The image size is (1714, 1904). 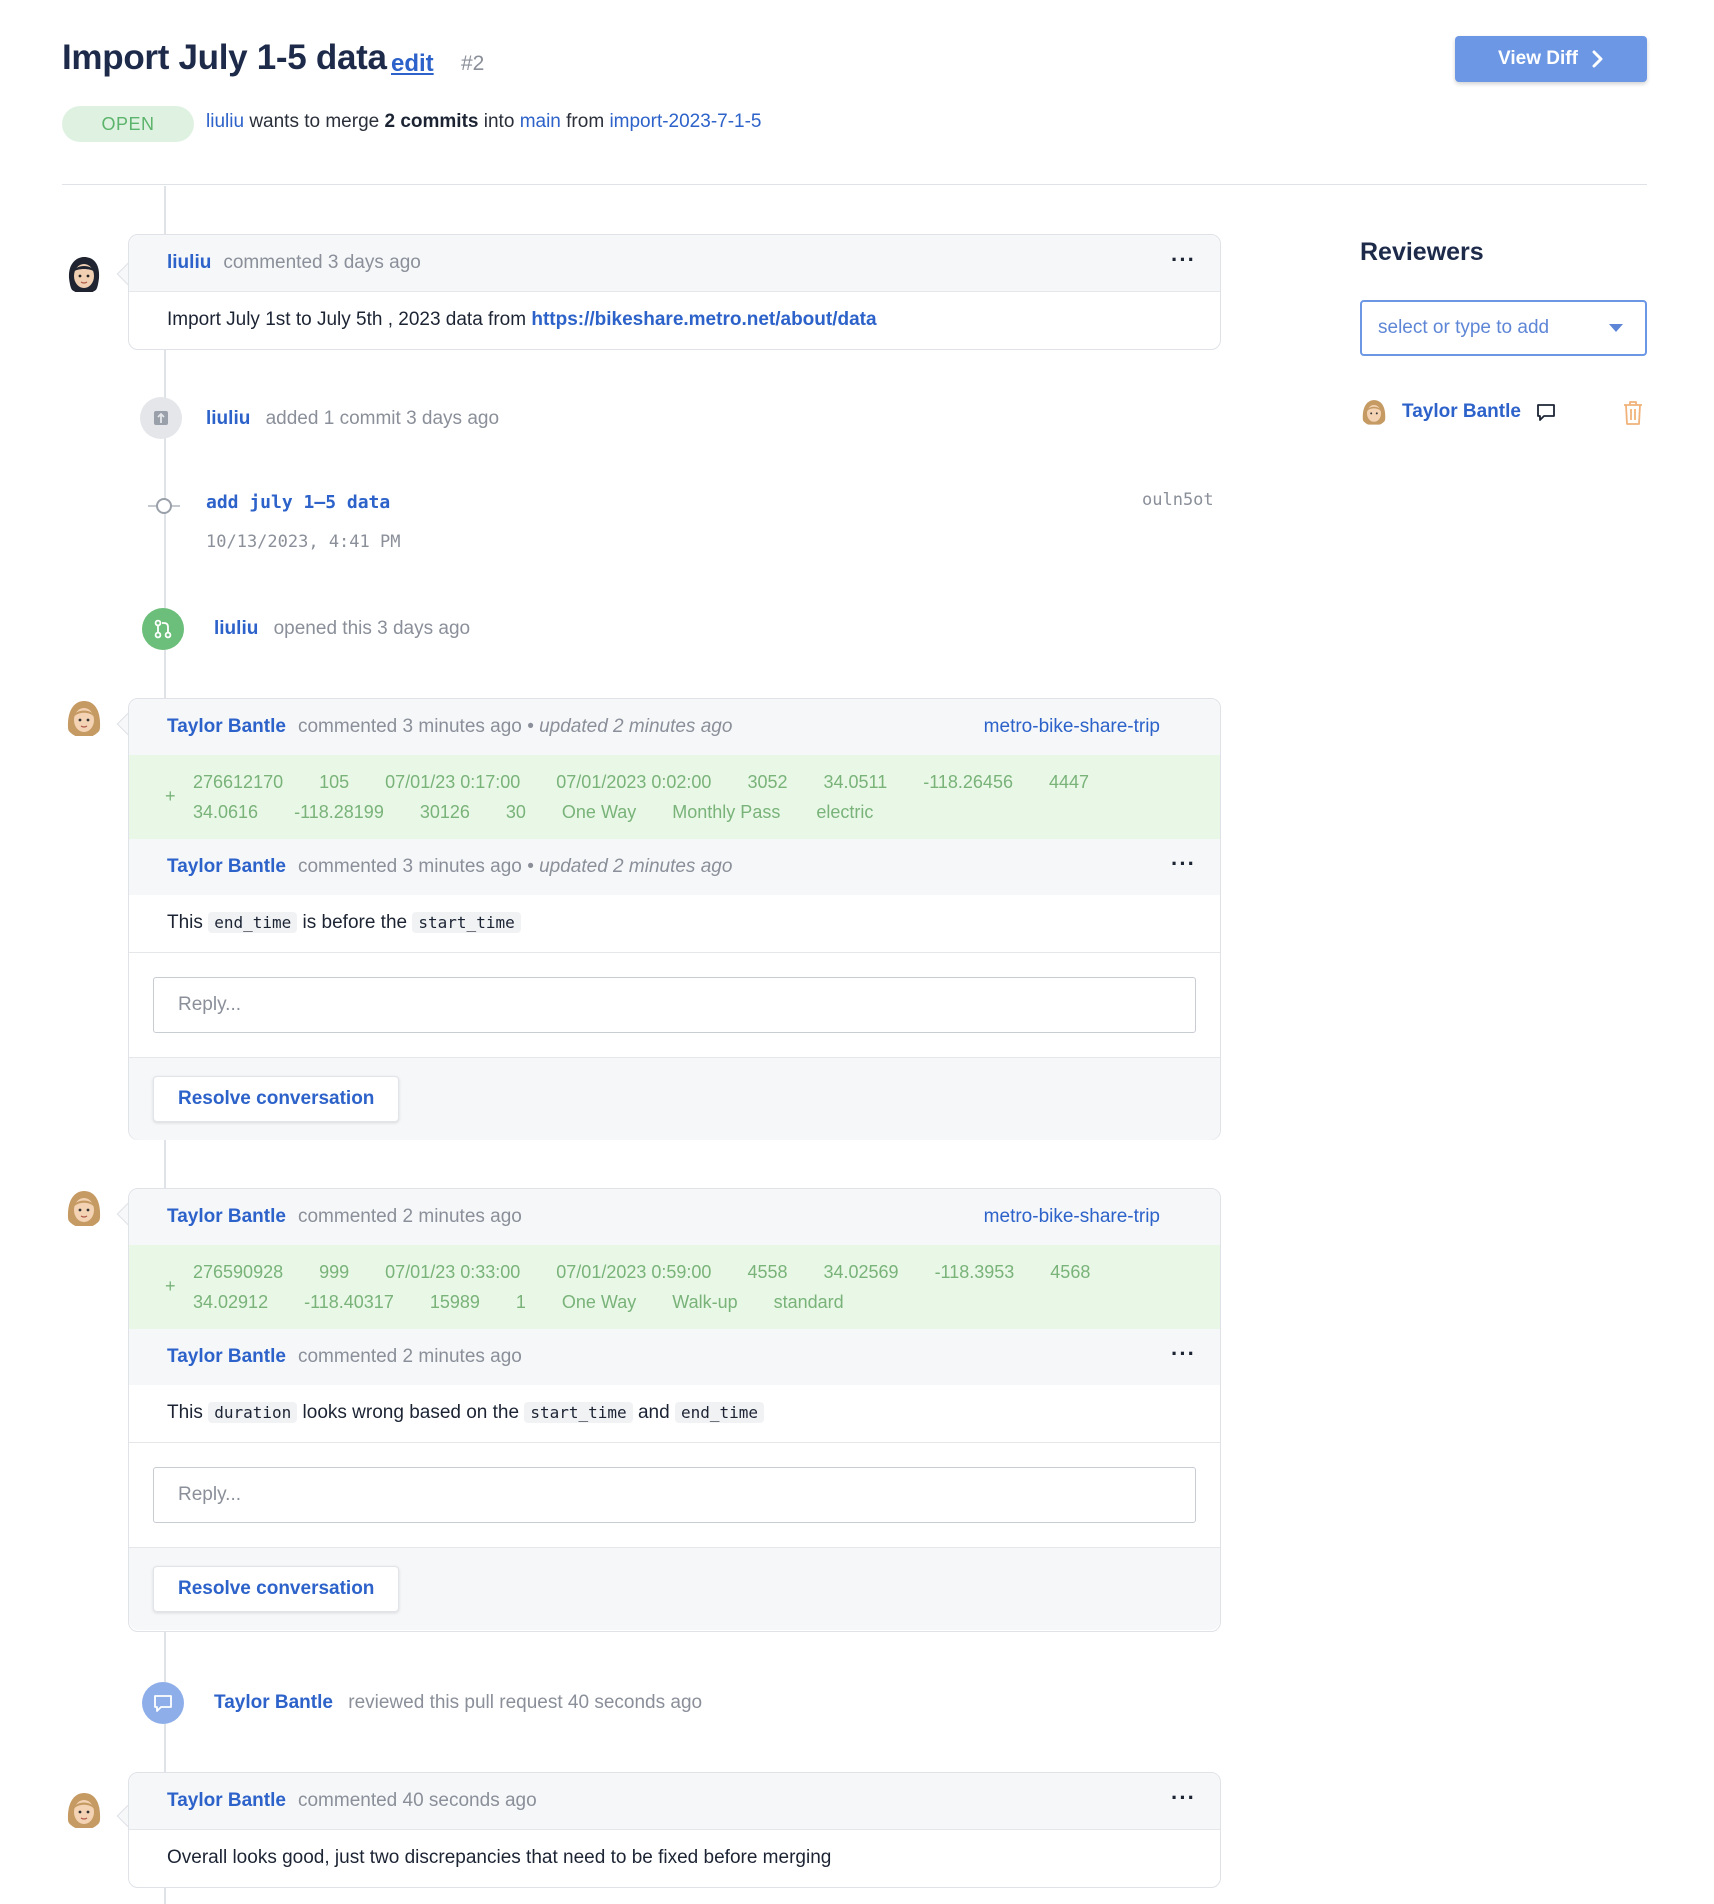 I want to click on diff-cell: 34.02569, so click(x=861, y=1272).